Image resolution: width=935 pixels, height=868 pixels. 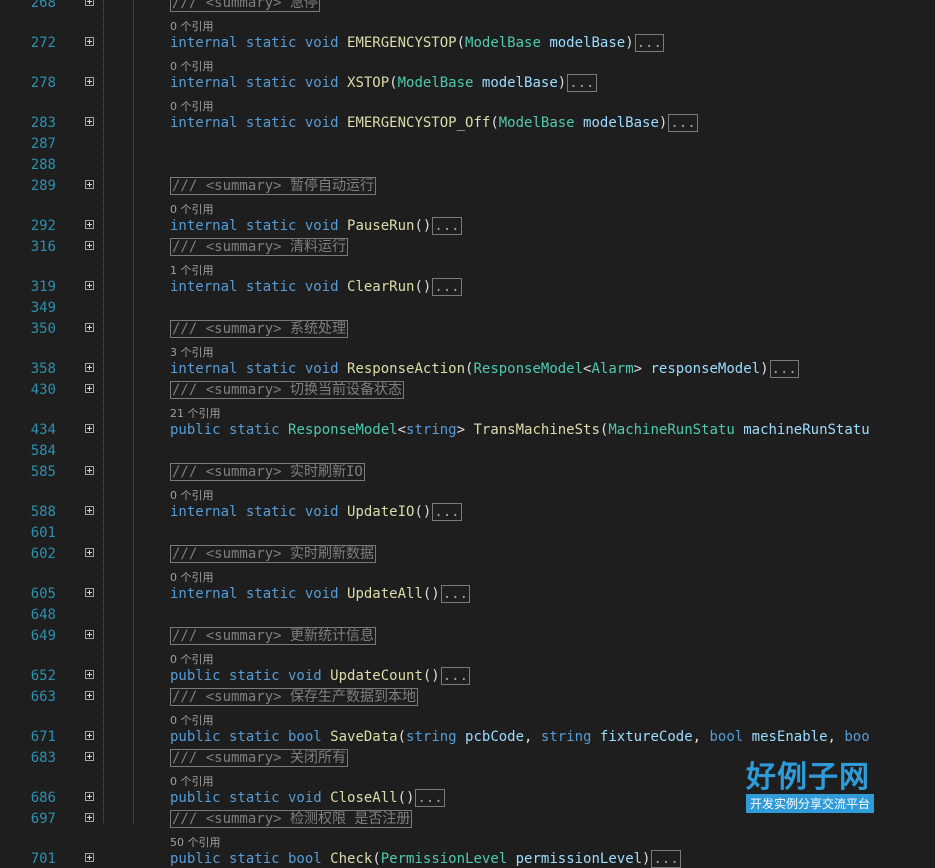 I want to click on code-line: 663 /// <summary> 保存生产数据到本地, so click(x=467, y=697).